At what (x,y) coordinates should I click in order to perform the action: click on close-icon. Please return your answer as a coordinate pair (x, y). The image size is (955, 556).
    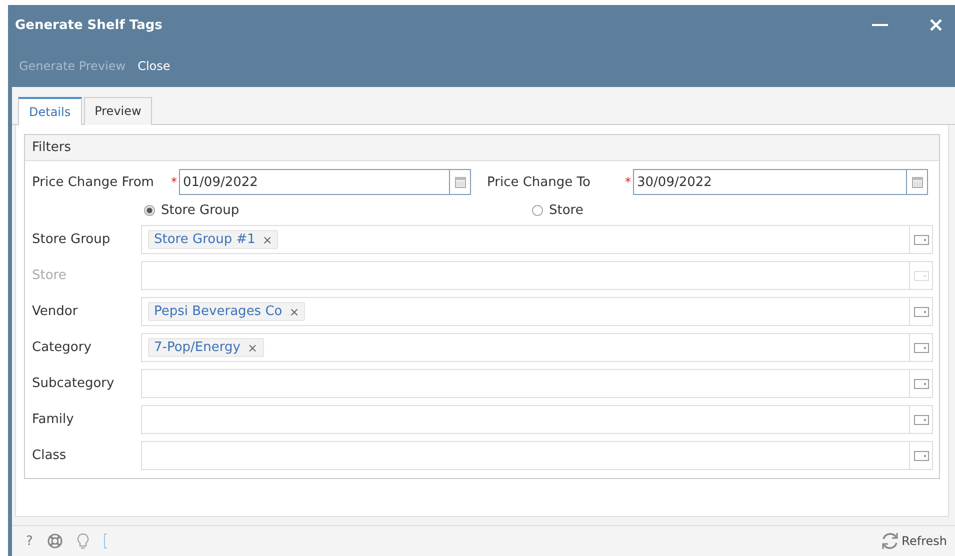
    Looking at the image, I should click on (936, 25).